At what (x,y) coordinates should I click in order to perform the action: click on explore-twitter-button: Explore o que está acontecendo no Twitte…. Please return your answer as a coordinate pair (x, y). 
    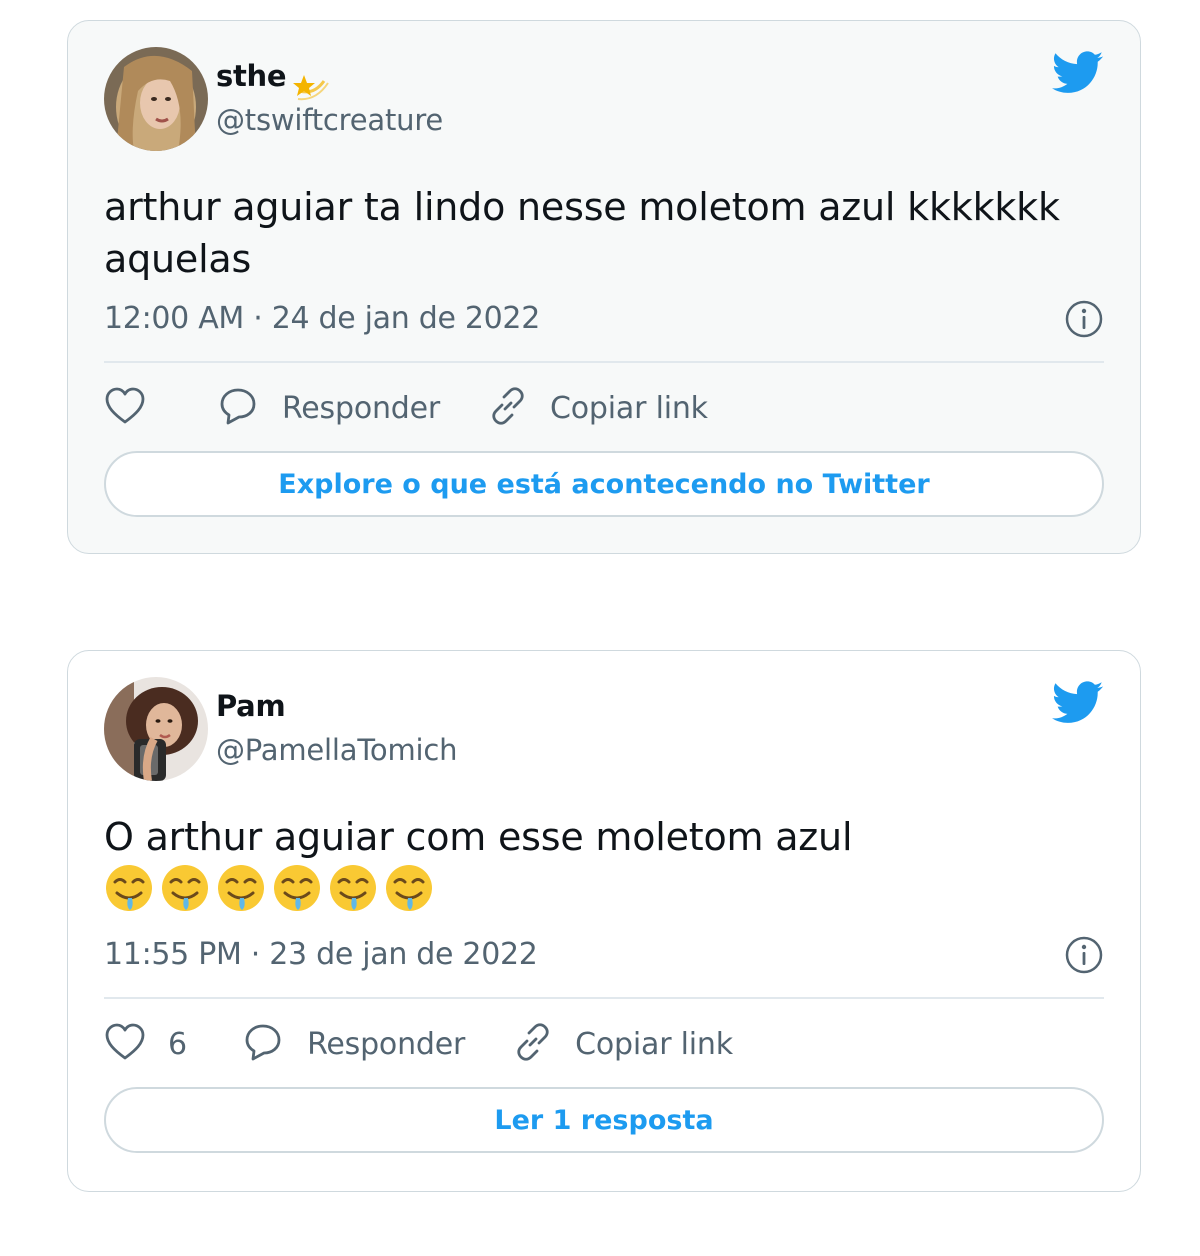
    Looking at the image, I should click on (604, 484).